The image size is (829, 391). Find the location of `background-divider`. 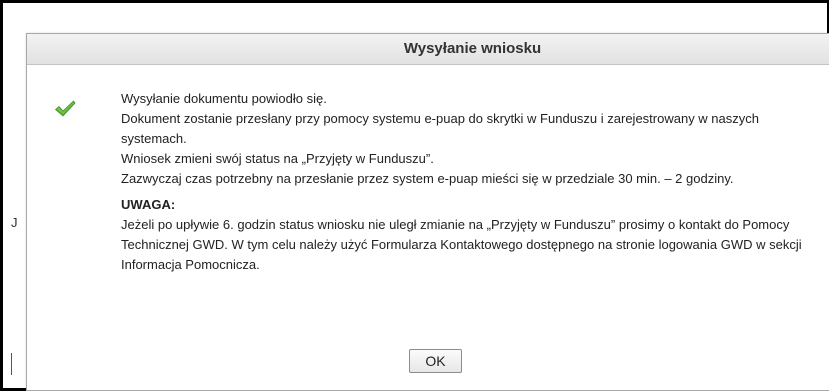

background-divider is located at coordinates (11, 364).